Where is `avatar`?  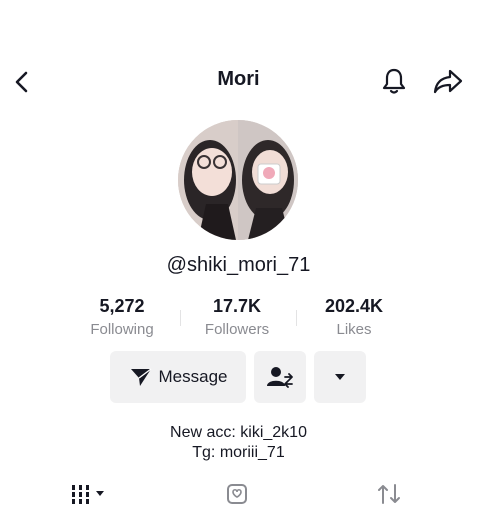 avatar is located at coordinates (238, 180).